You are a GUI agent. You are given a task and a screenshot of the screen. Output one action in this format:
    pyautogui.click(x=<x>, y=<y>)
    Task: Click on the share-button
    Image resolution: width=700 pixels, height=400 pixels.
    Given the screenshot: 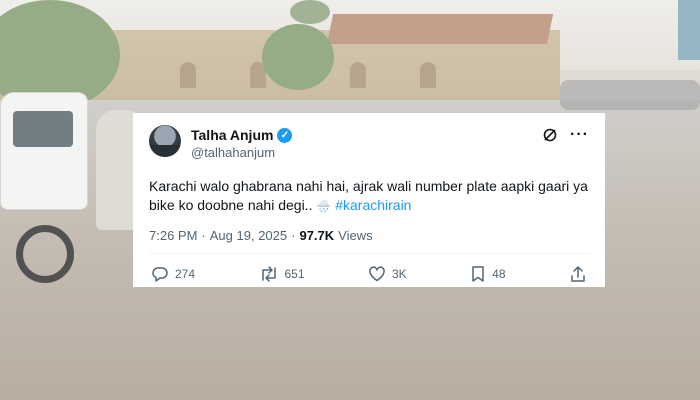 What is the action you would take?
    pyautogui.click(x=578, y=274)
    